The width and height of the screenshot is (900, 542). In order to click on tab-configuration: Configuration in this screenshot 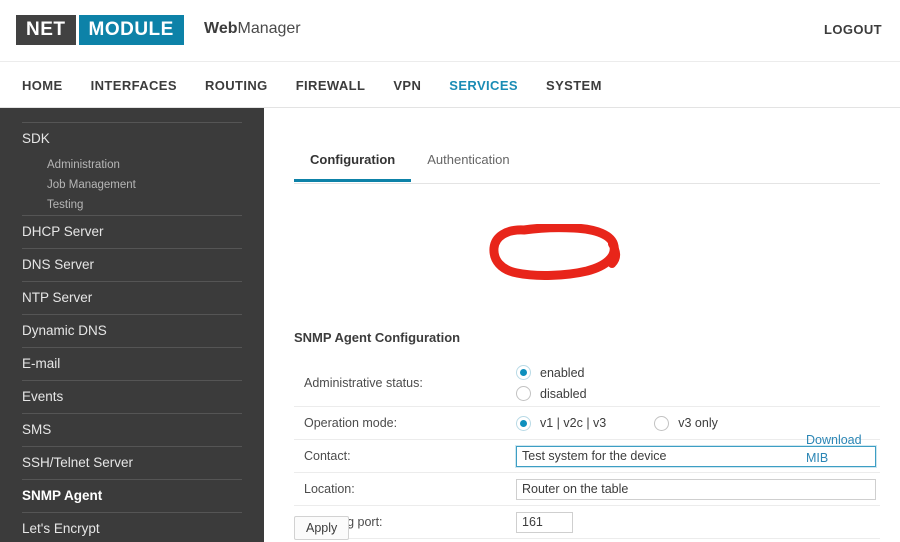, I will do `click(353, 167)`.